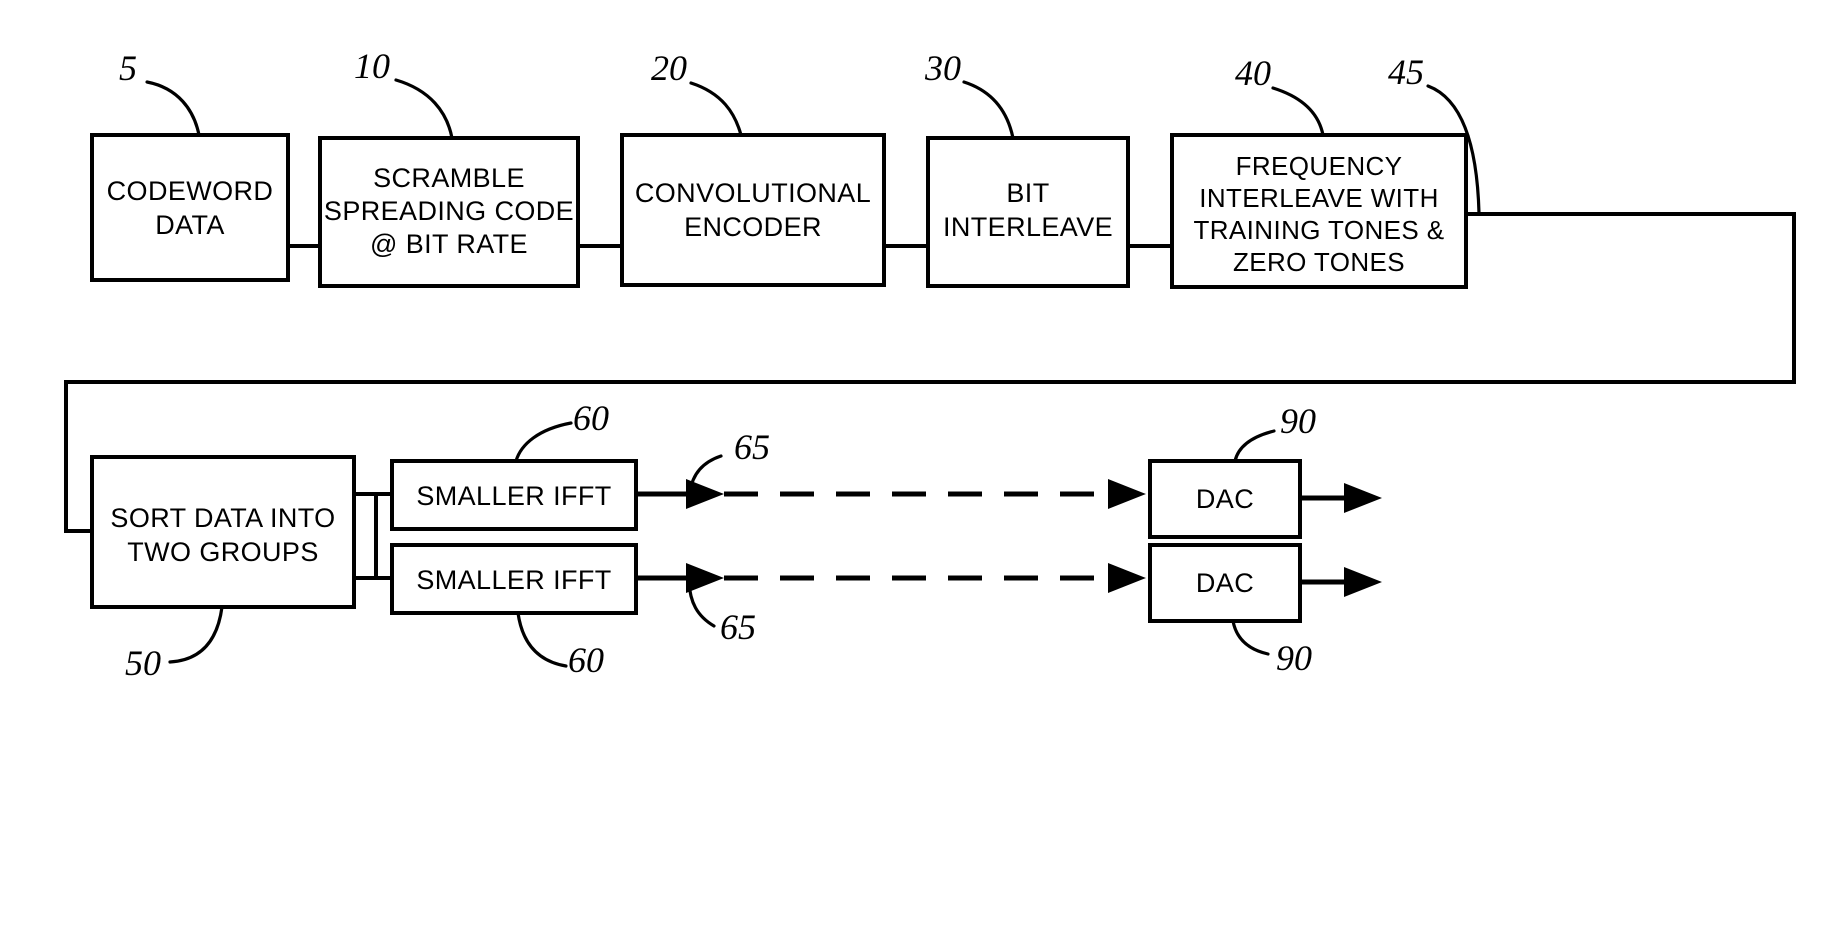 This screenshot has height=933, width=1832. I want to click on block-codeword-data-line1: CODEWORD, so click(190, 191).